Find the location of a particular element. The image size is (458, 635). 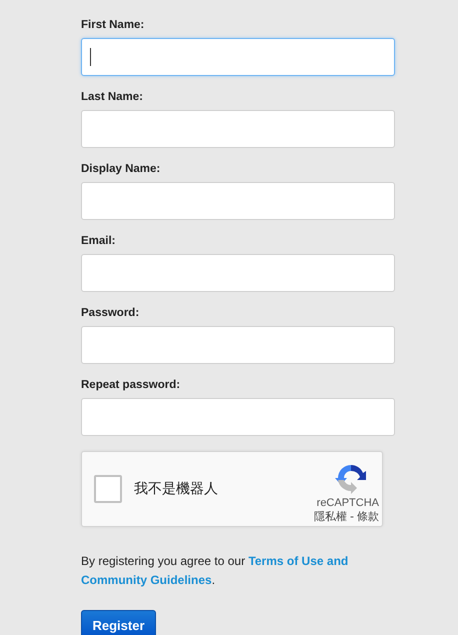

field-label: Last Name: is located at coordinates (112, 97).